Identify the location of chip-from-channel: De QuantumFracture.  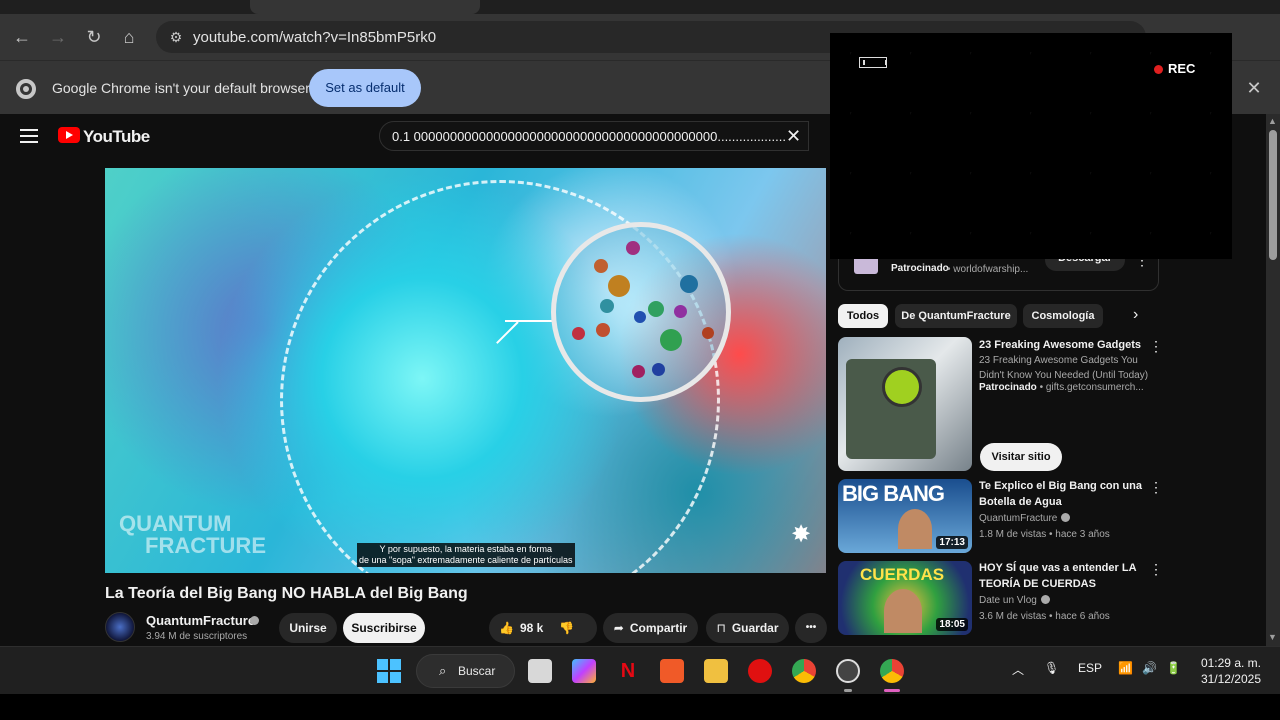
(956, 316).